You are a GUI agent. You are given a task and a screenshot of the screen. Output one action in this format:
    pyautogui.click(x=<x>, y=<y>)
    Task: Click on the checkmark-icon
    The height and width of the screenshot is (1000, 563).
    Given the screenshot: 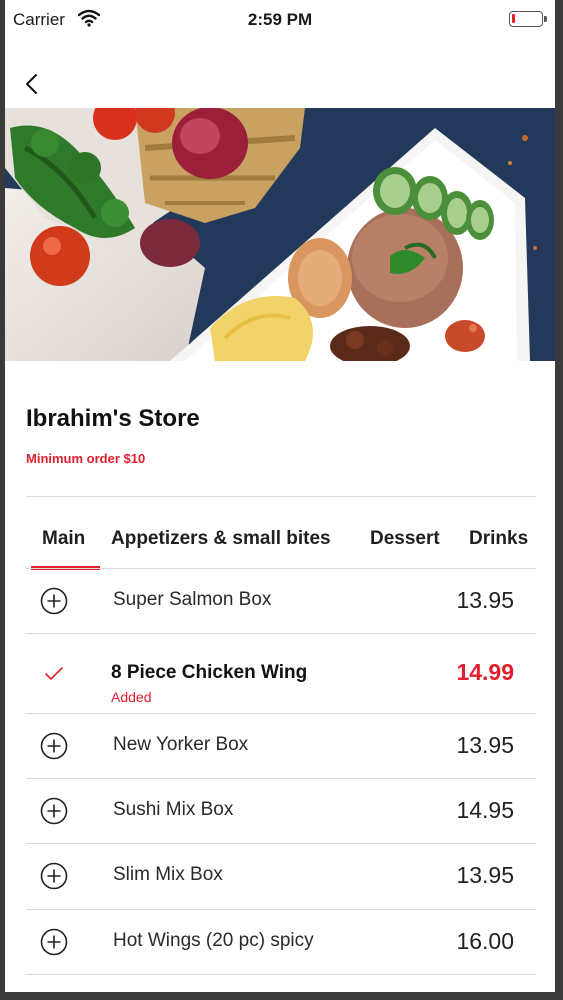 What is the action you would take?
    pyautogui.click(x=54, y=674)
    